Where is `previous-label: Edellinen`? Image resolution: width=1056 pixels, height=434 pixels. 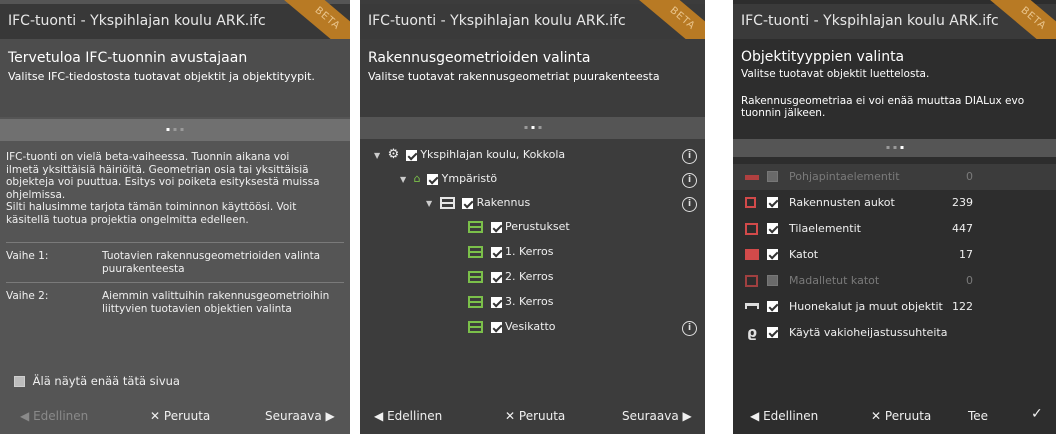 previous-label: Edellinen is located at coordinates (61, 416).